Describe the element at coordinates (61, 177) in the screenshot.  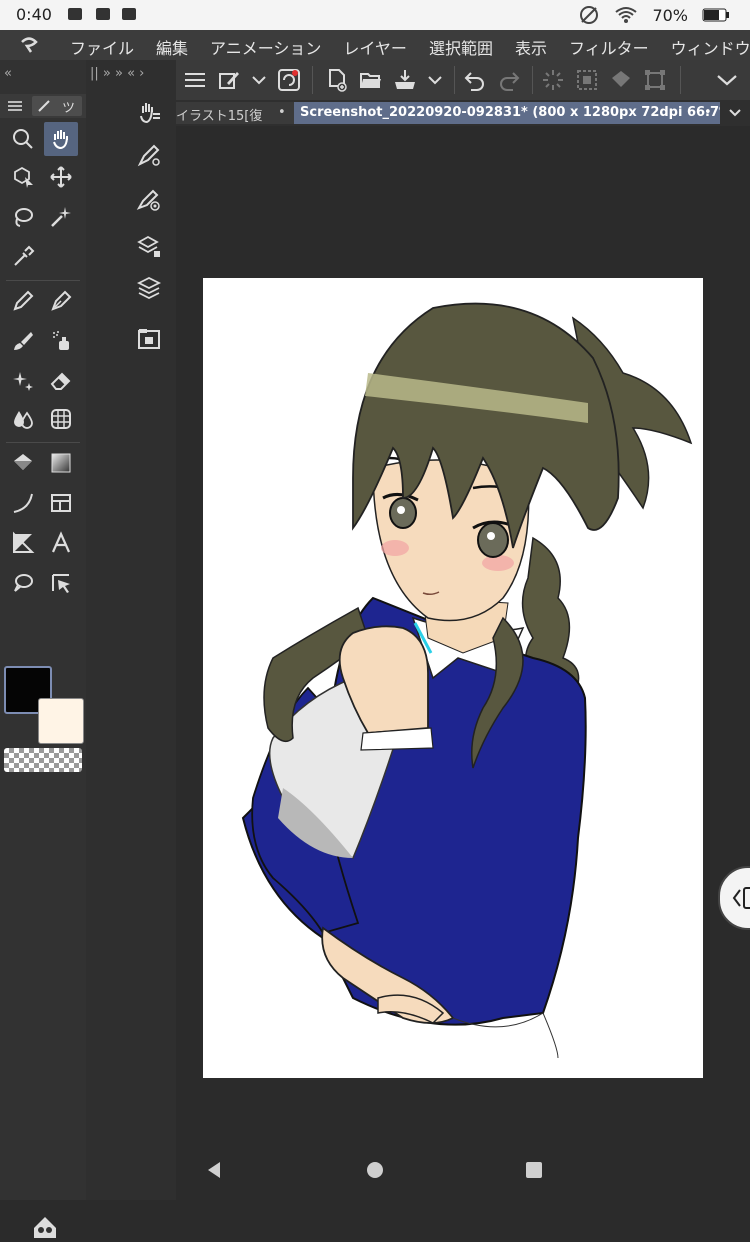
I see `move-tool-icon` at that location.